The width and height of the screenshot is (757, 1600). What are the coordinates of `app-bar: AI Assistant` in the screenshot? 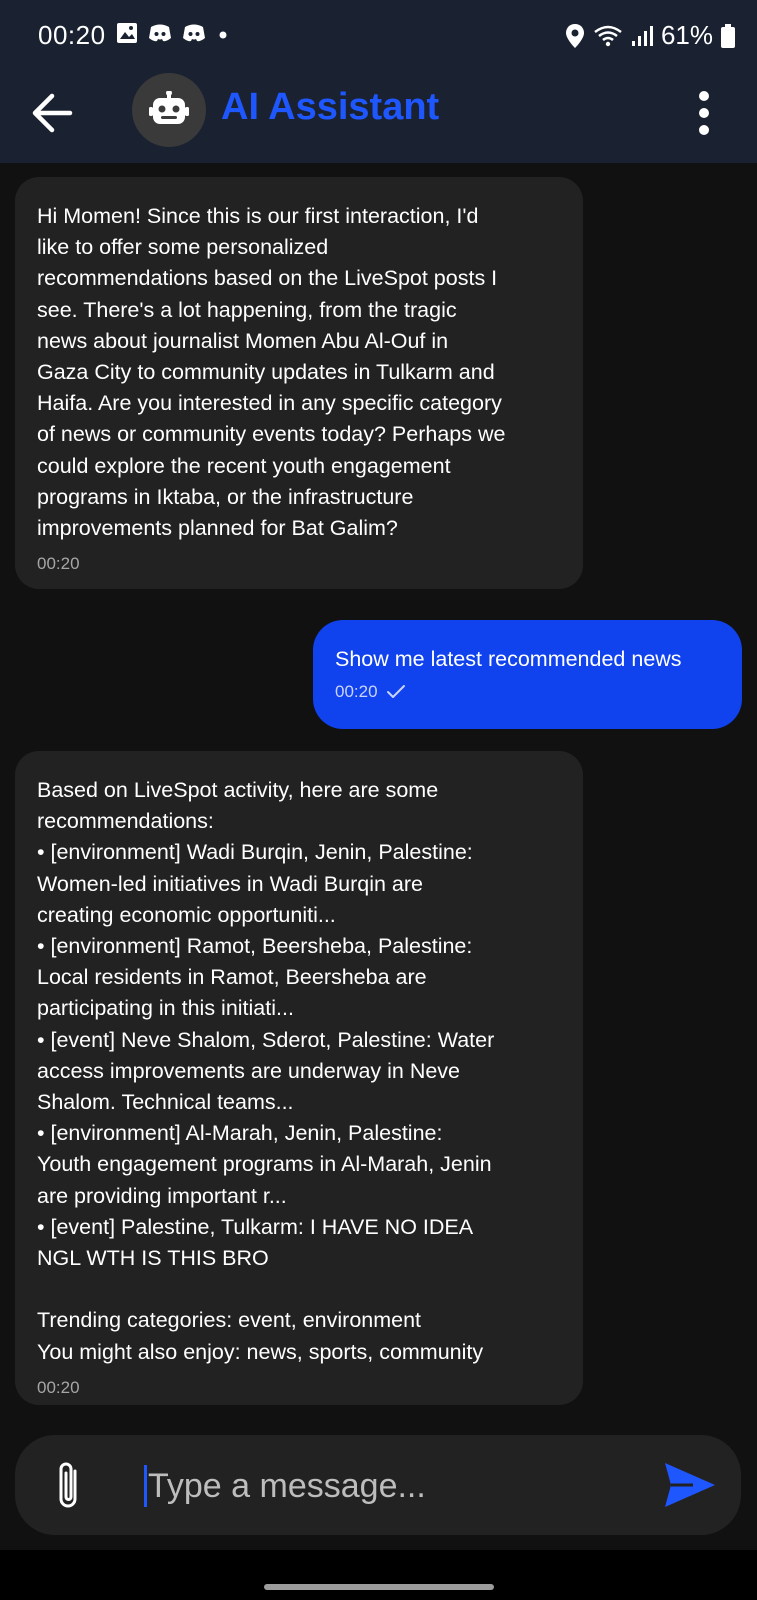 It's located at (378, 116).